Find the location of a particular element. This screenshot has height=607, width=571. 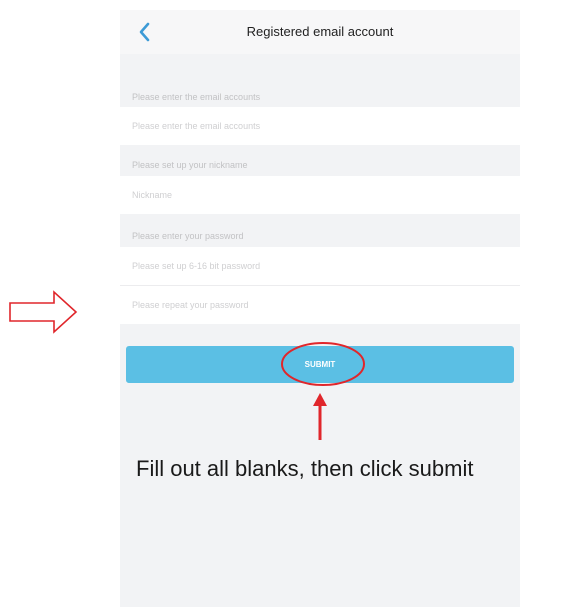

nickname-field is located at coordinates (320, 195).